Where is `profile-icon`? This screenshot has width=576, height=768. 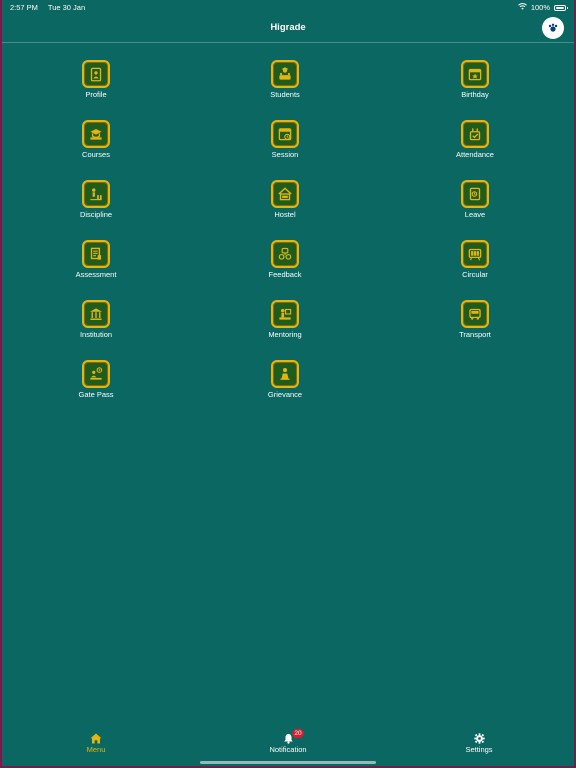
profile-icon is located at coordinates (96, 74).